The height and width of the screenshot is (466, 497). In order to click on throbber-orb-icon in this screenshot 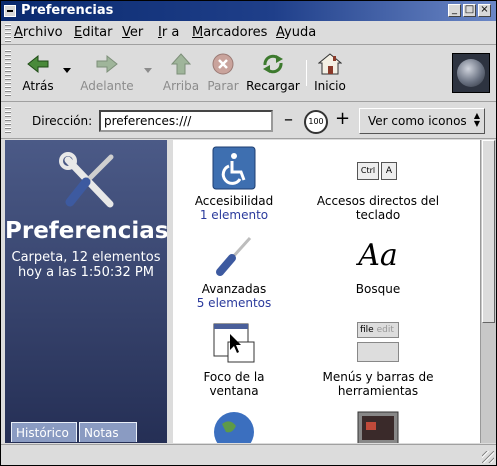, I will do `click(471, 73)`.